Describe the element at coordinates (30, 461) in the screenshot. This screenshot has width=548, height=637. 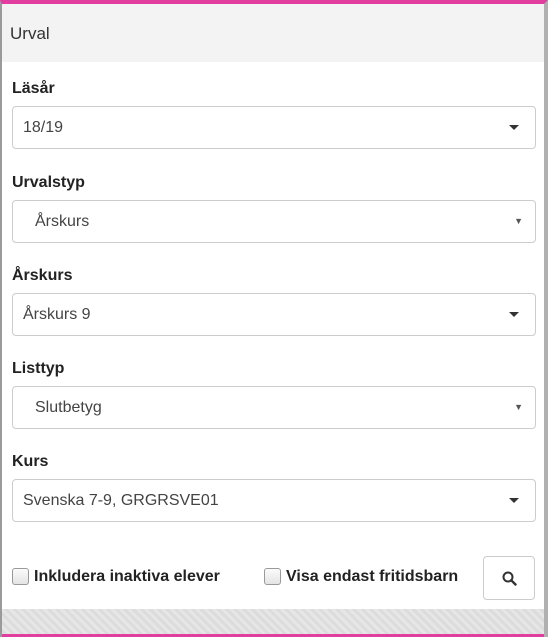
I see `kurs-label: Kurs` at that location.